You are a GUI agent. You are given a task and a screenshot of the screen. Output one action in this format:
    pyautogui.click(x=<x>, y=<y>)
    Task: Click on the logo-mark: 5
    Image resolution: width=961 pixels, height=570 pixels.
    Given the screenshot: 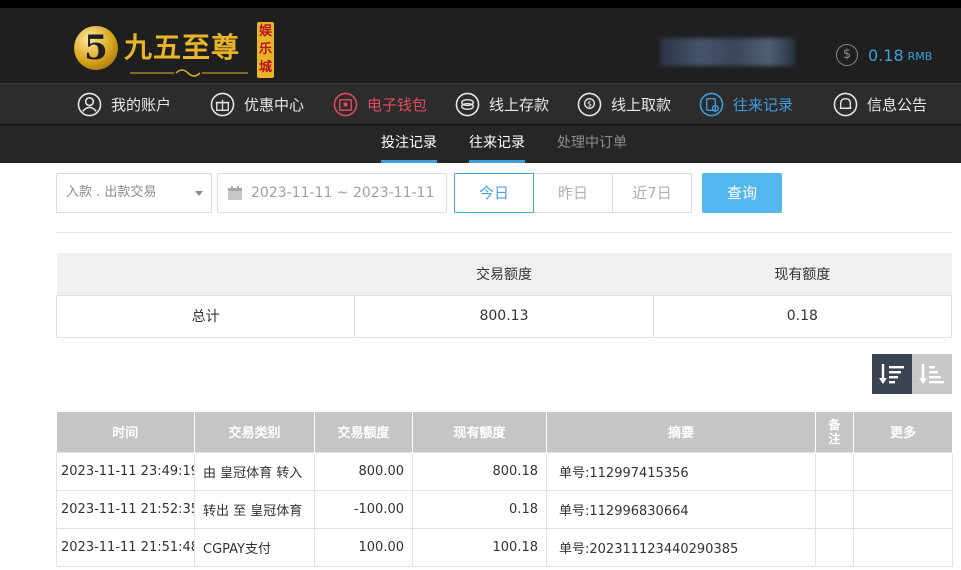 What is the action you would take?
    pyautogui.click(x=96, y=48)
    